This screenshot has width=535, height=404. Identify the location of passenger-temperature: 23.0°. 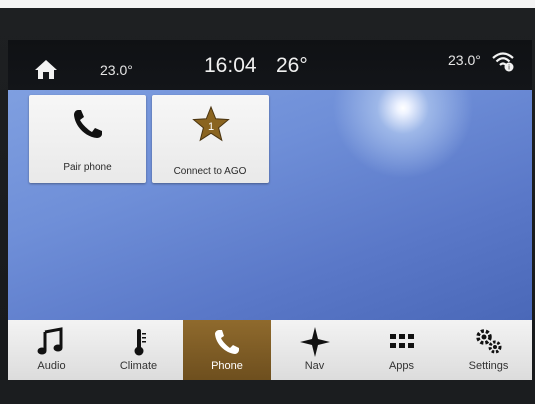
(464, 60).